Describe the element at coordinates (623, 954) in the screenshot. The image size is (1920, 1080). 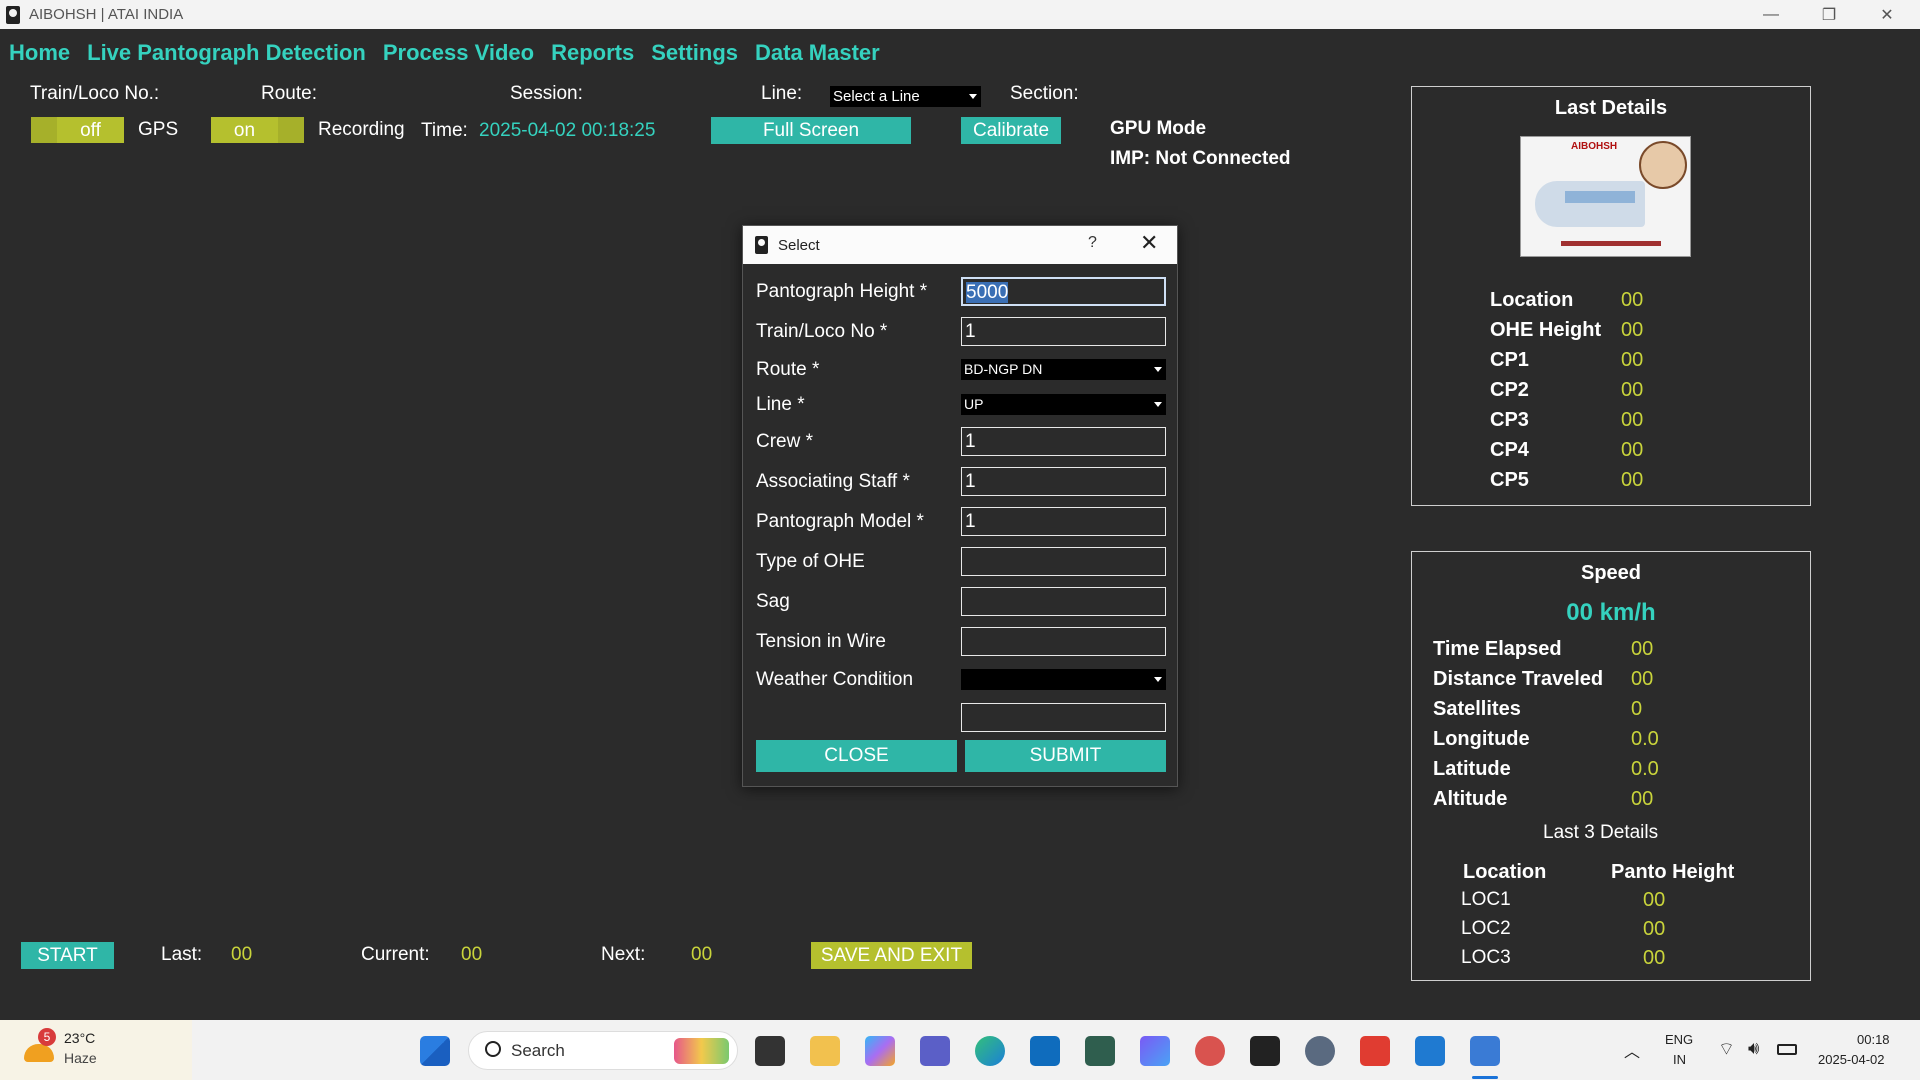
I see `next-label: Next:` at that location.